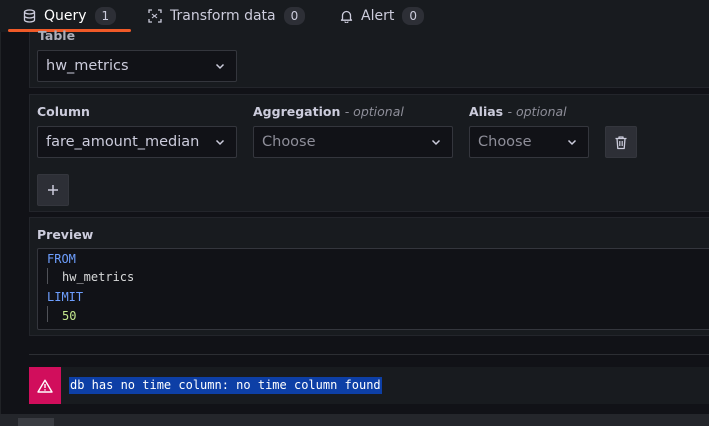 Image resolution: width=709 pixels, height=426 pixels. I want to click on tab-transform-count: 0, so click(294, 16).